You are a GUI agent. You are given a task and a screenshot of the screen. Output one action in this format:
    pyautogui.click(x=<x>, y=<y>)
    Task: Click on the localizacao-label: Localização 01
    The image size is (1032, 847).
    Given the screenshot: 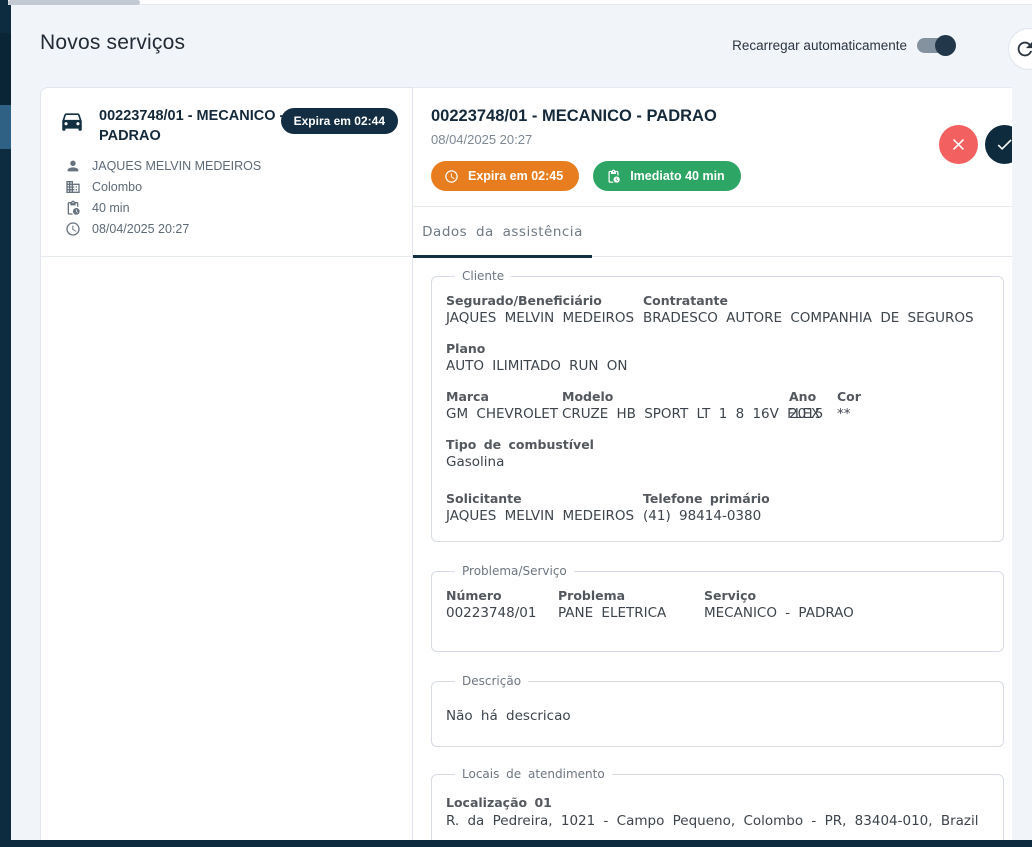 What is the action you would take?
    pyautogui.click(x=499, y=802)
    